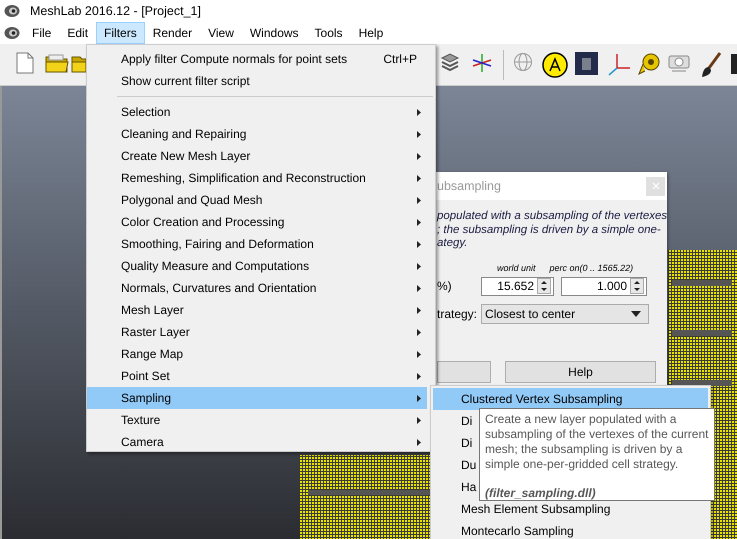 Image resolution: width=737 pixels, height=539 pixels. I want to click on spin-field: 1.000, so click(604, 286).